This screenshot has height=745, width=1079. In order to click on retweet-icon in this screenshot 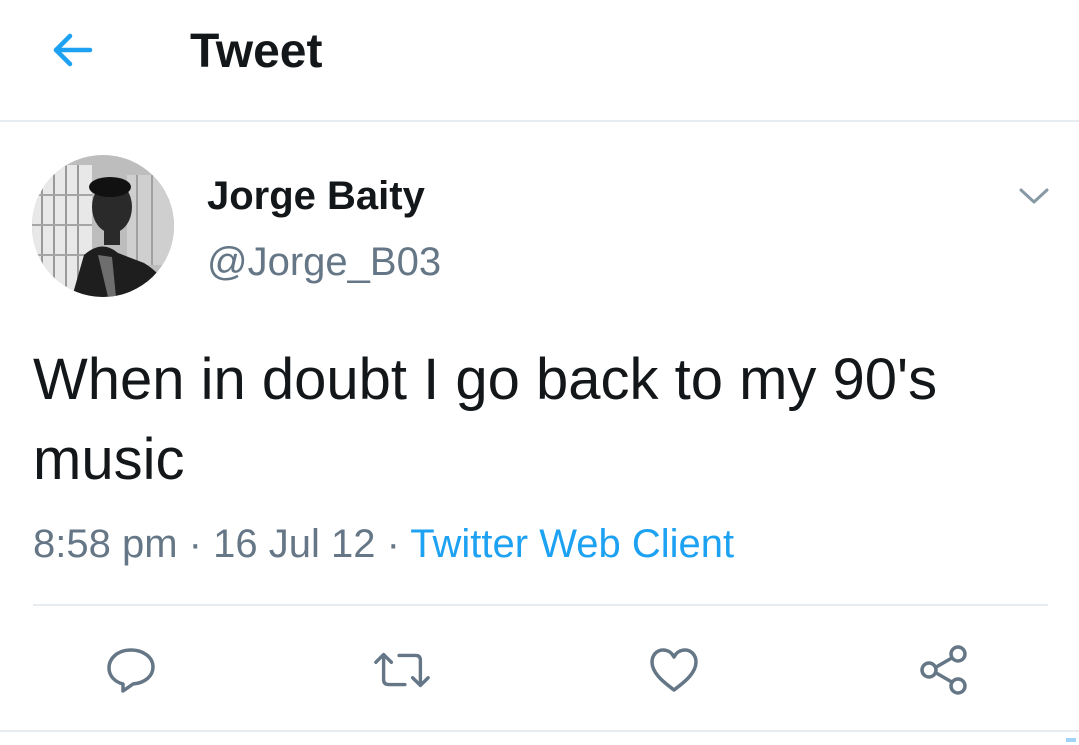, I will do `click(402, 670)`.